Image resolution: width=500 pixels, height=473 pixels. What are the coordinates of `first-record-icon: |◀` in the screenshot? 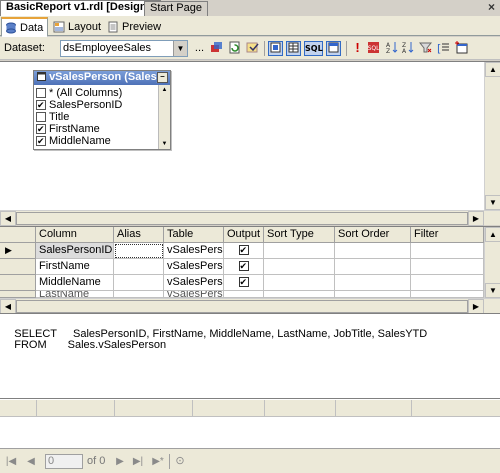 It's located at (11, 461).